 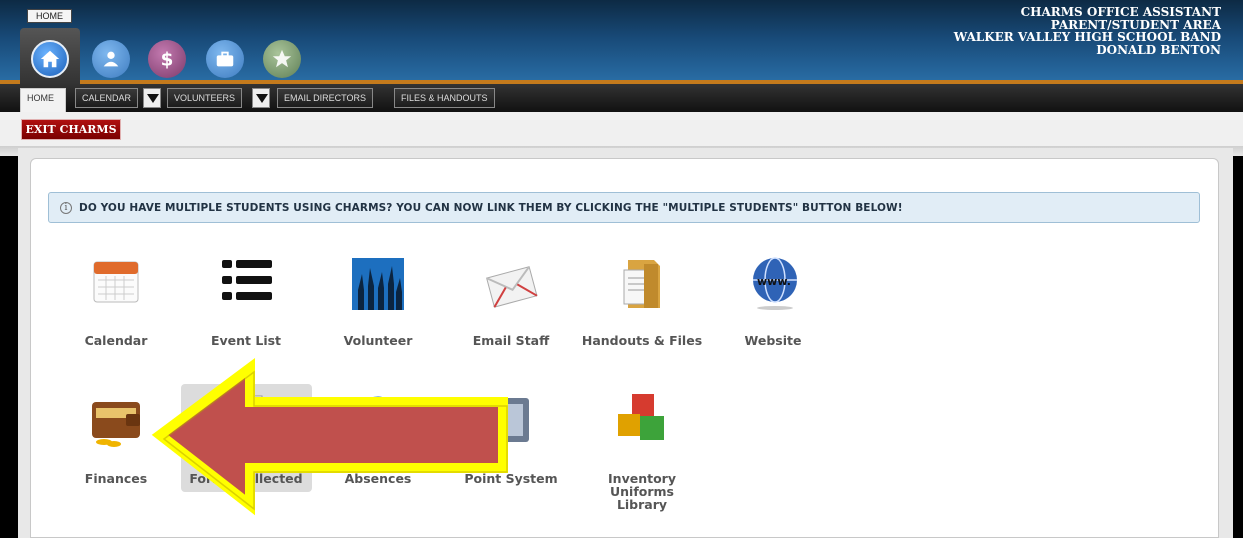 What do you see at coordinates (642, 455) in the screenshot?
I see `tile-inventory: Inventory Uniforms Library` at bounding box center [642, 455].